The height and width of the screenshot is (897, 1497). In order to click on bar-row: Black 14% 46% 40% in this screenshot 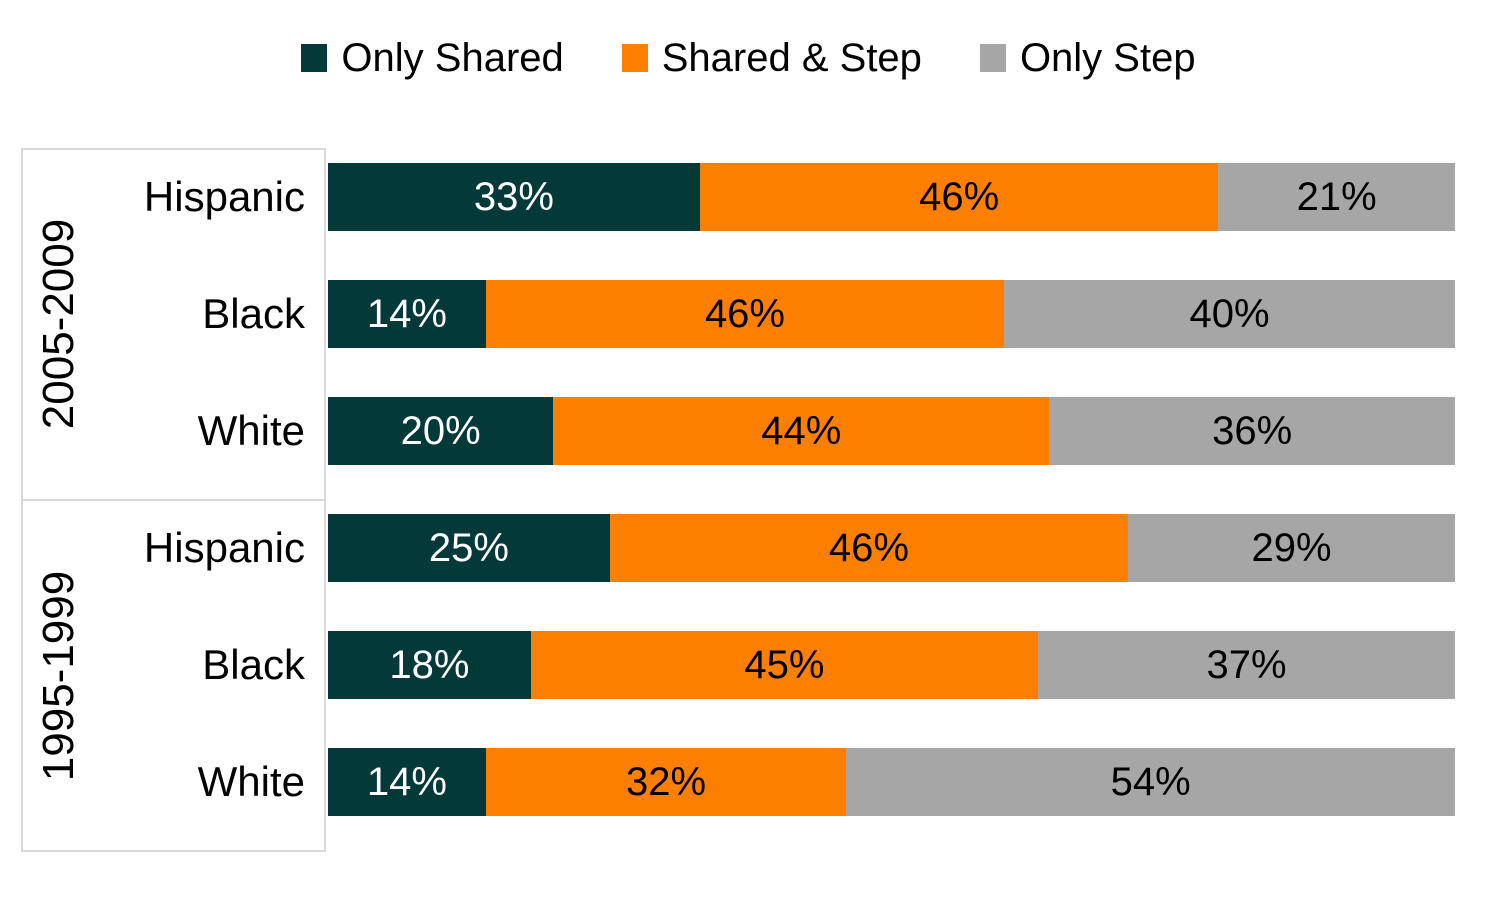, I will do `click(748, 314)`.